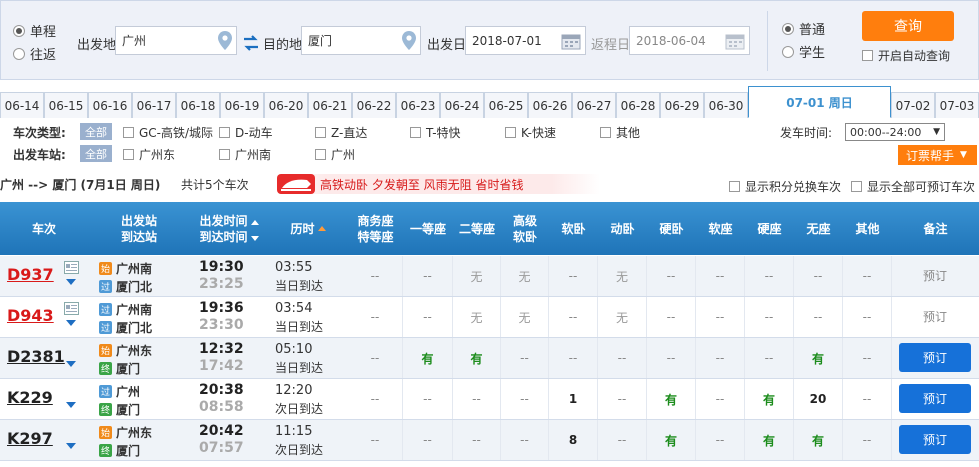 This screenshot has height=467, width=979. What do you see at coordinates (36, 356) in the screenshot?
I see `train-number-link: D2381` at bounding box center [36, 356].